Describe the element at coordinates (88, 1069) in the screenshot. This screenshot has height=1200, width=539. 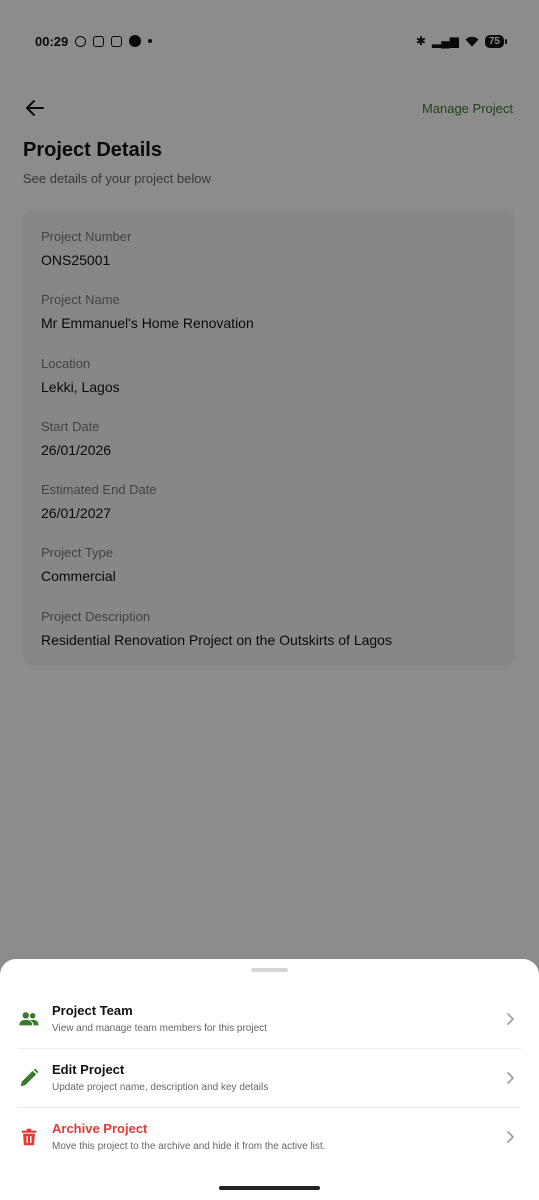
I see `option-title: Edit Project` at that location.